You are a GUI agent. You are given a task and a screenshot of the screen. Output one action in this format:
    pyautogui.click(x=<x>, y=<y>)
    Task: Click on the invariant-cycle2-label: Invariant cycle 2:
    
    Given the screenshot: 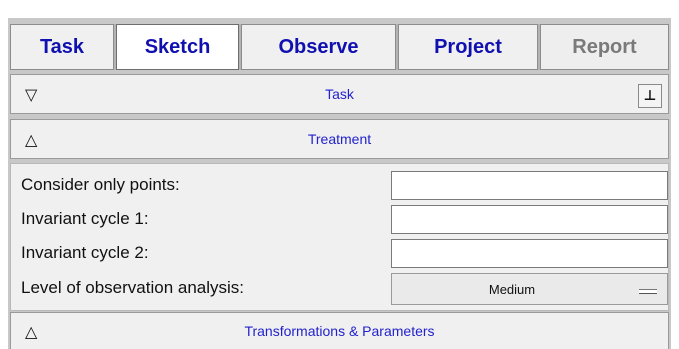 What is the action you would take?
    pyautogui.click(x=85, y=252)
    